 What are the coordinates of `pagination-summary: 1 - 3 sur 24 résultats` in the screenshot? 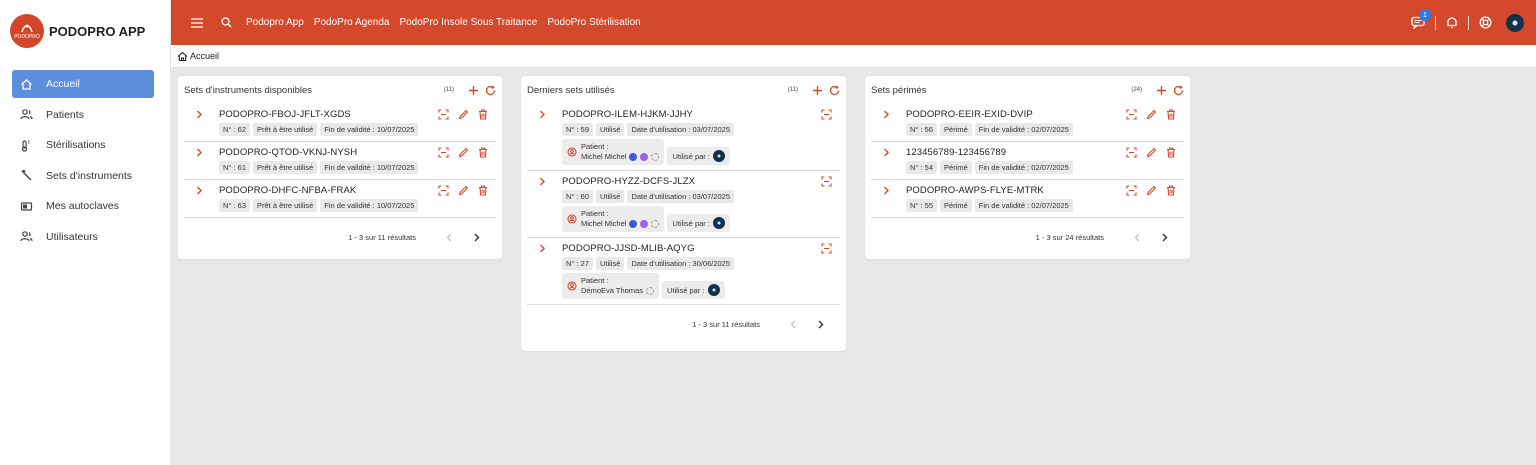 It's located at (1069, 237).